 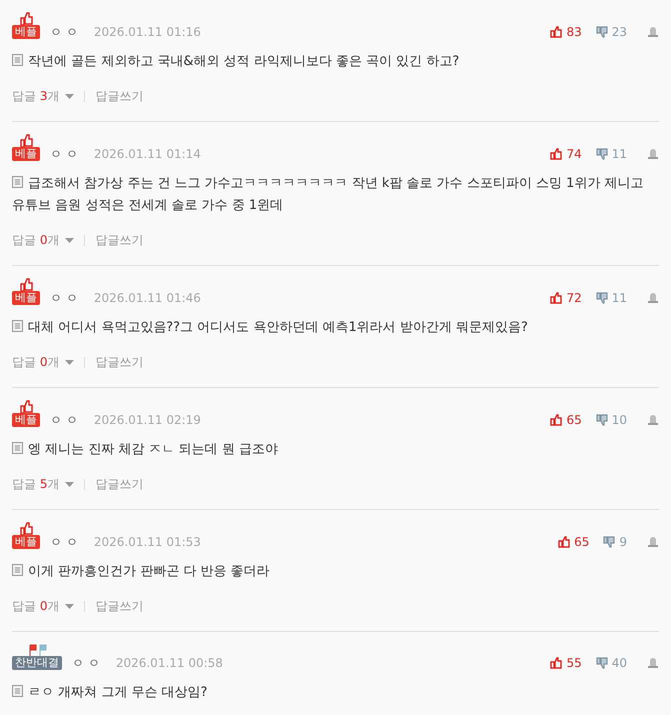 What do you see at coordinates (611, 420) in the screenshot?
I see `downvote-button: 10` at bounding box center [611, 420].